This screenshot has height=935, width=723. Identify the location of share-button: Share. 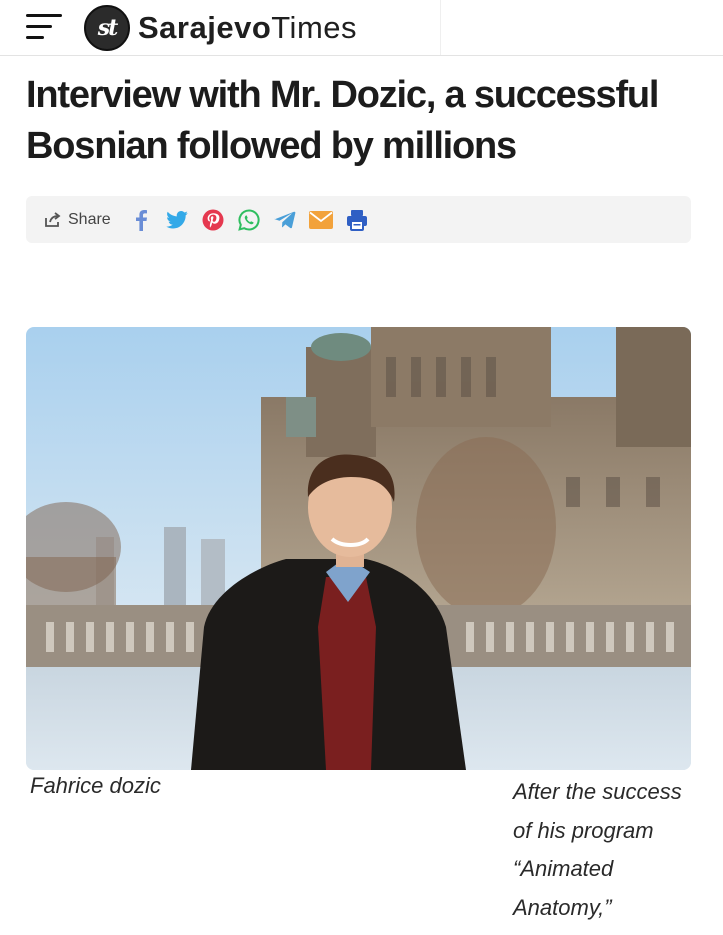
(77, 220).